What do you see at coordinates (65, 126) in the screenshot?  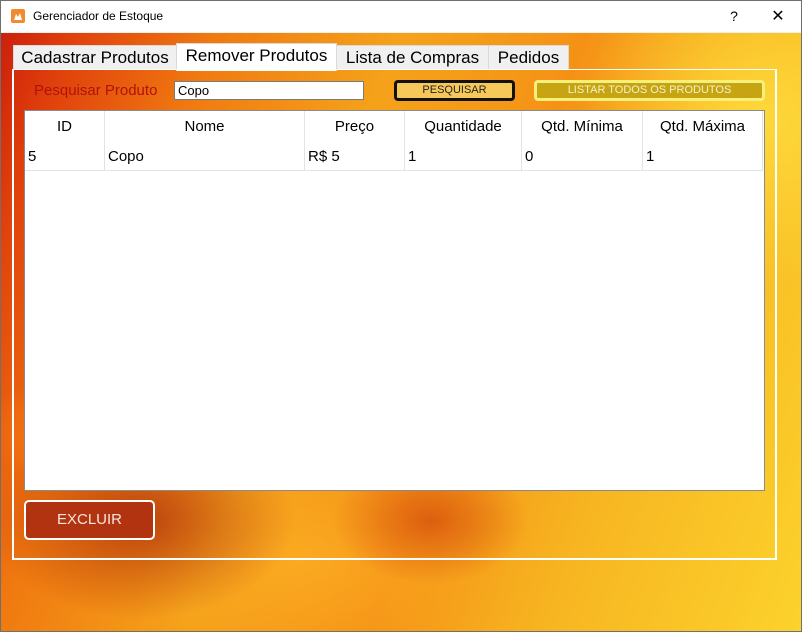 I see `column-header-id: ID` at bounding box center [65, 126].